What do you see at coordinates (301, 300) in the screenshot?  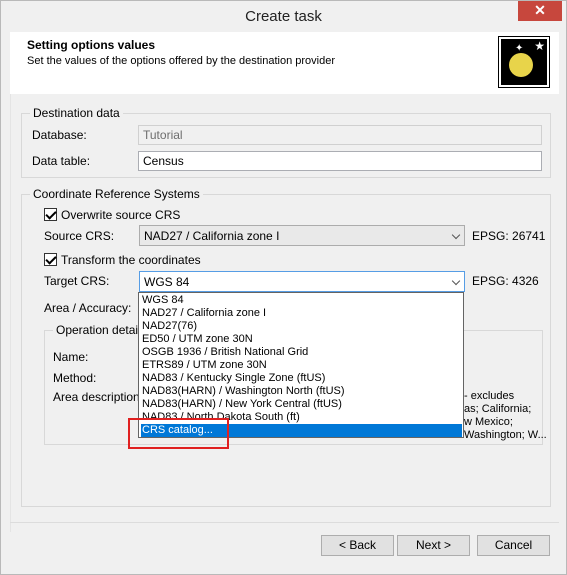 I see `list-item: WGS 84` at bounding box center [301, 300].